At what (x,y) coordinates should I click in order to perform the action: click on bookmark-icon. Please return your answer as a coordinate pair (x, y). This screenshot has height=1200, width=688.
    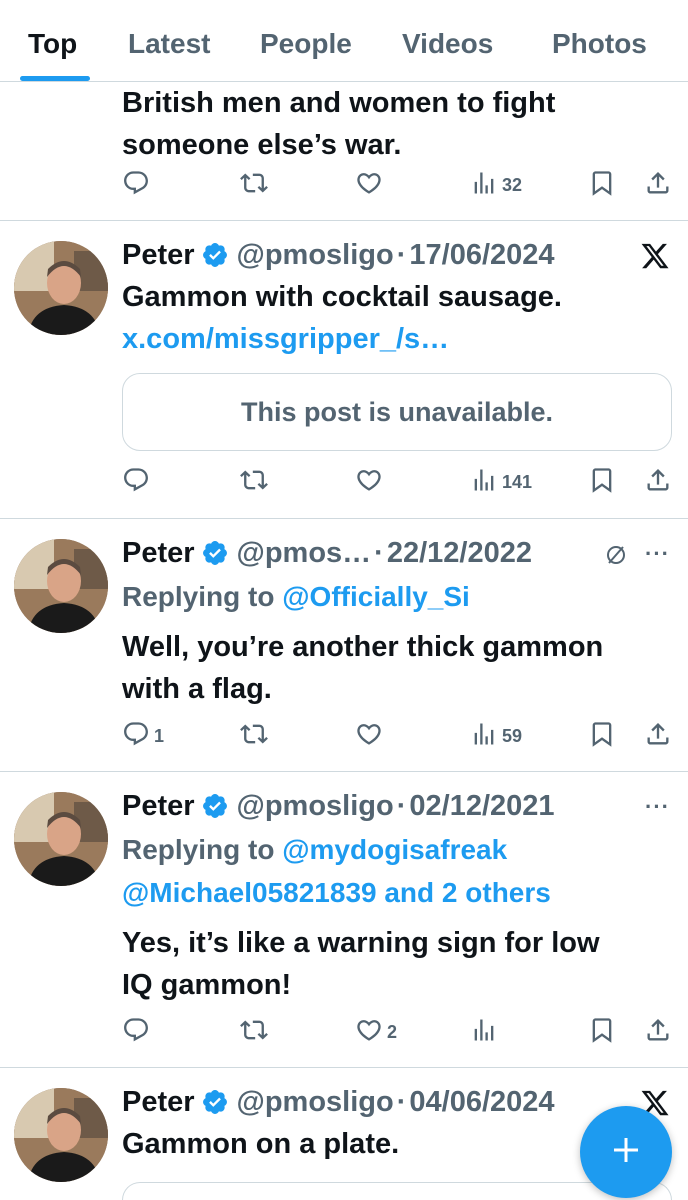
    Looking at the image, I should click on (602, 185).